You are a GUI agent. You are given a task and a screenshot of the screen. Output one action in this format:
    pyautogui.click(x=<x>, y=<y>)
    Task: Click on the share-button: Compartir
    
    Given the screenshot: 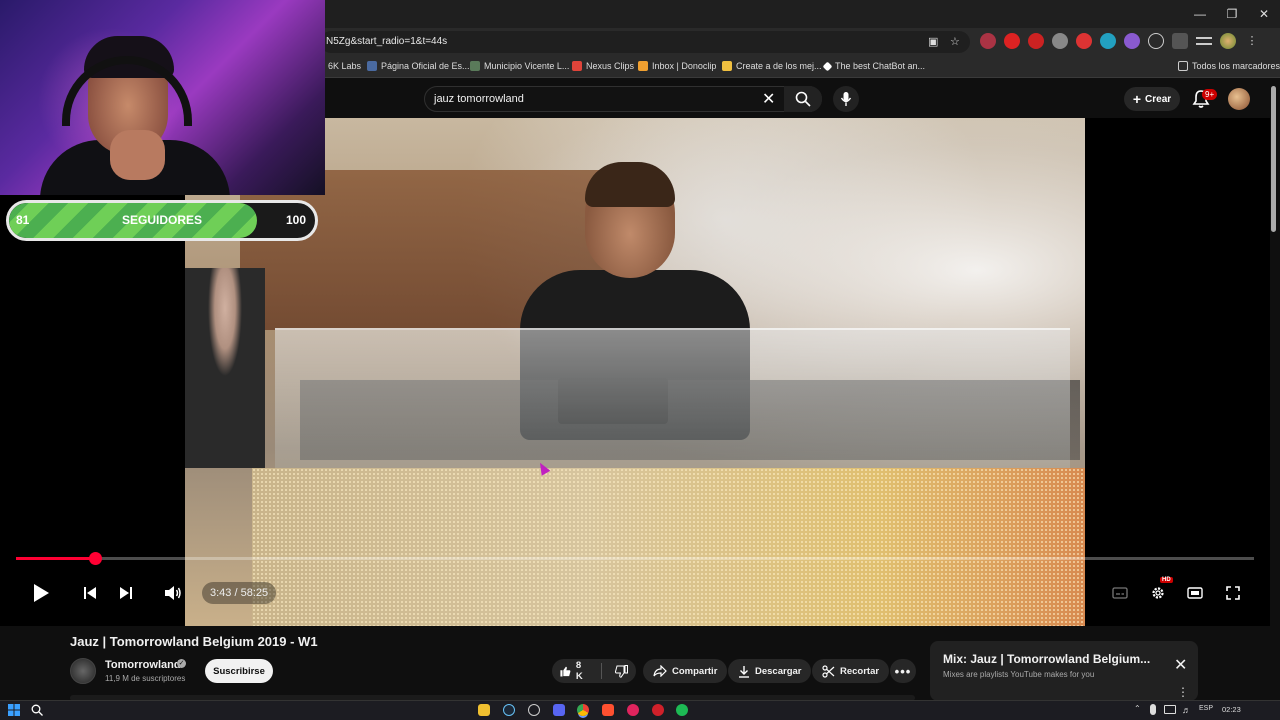 What is the action you would take?
    pyautogui.click(x=685, y=671)
    